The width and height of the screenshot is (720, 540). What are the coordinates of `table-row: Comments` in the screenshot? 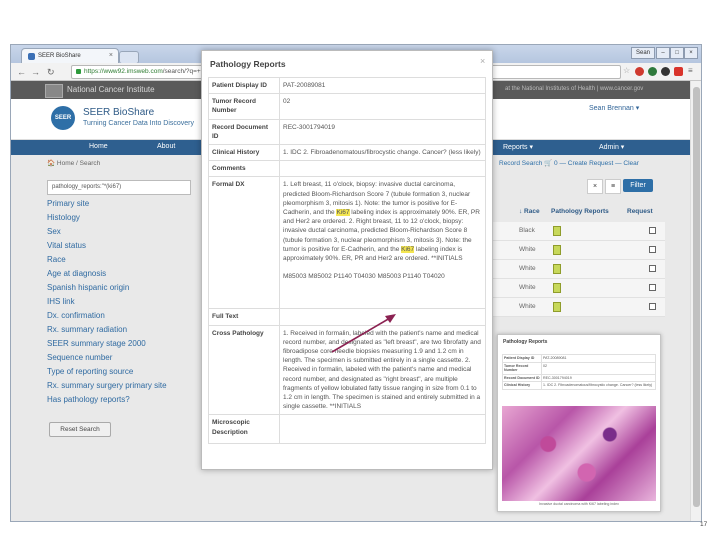 It's located at (347, 169).